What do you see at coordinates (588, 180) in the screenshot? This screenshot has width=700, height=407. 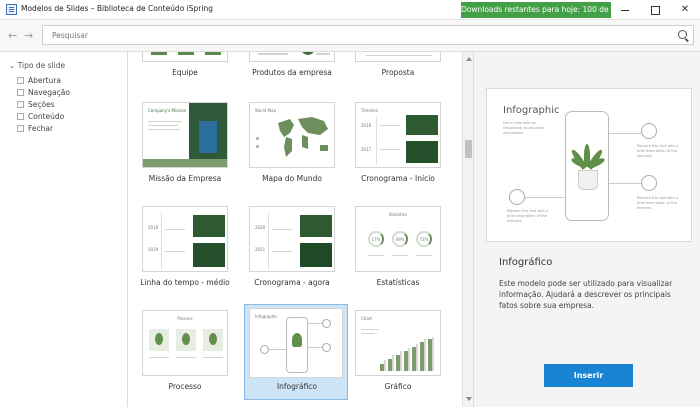 I see `plant-pot` at bounding box center [588, 180].